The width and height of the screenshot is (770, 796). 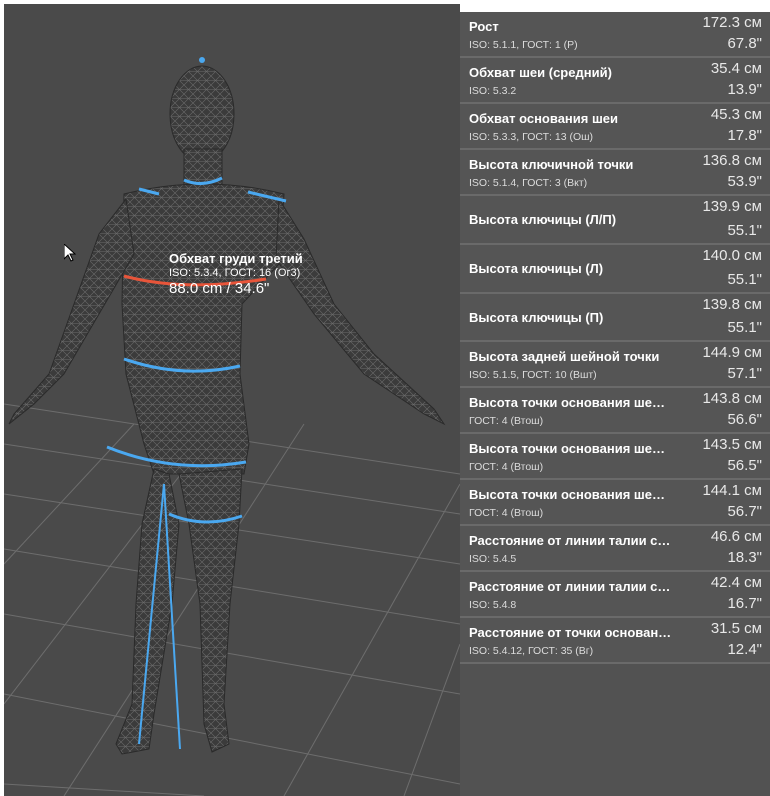 I want to click on measurement-name: Обхват основания шеи, so click(x=544, y=118).